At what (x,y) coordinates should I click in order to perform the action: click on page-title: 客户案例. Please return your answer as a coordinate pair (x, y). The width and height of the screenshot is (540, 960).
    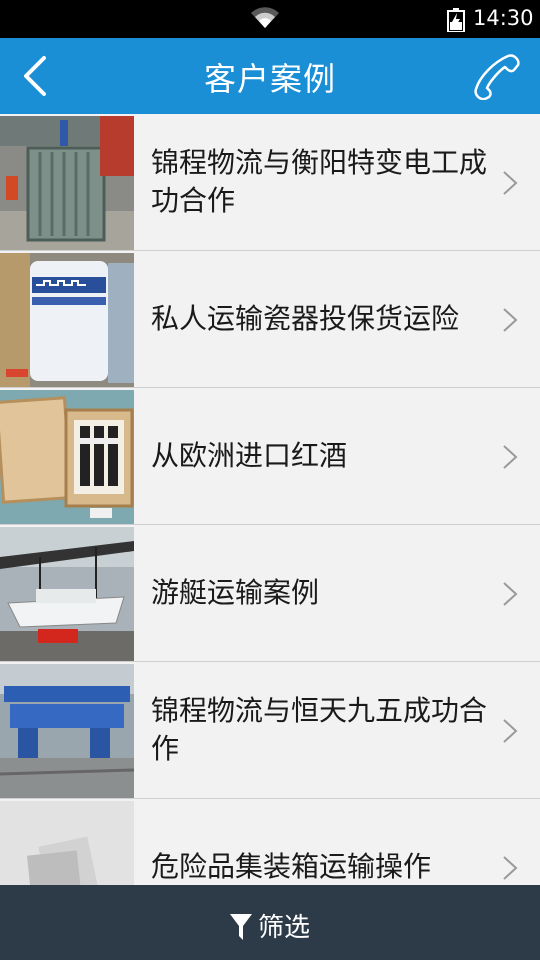
    Looking at the image, I should click on (269, 79).